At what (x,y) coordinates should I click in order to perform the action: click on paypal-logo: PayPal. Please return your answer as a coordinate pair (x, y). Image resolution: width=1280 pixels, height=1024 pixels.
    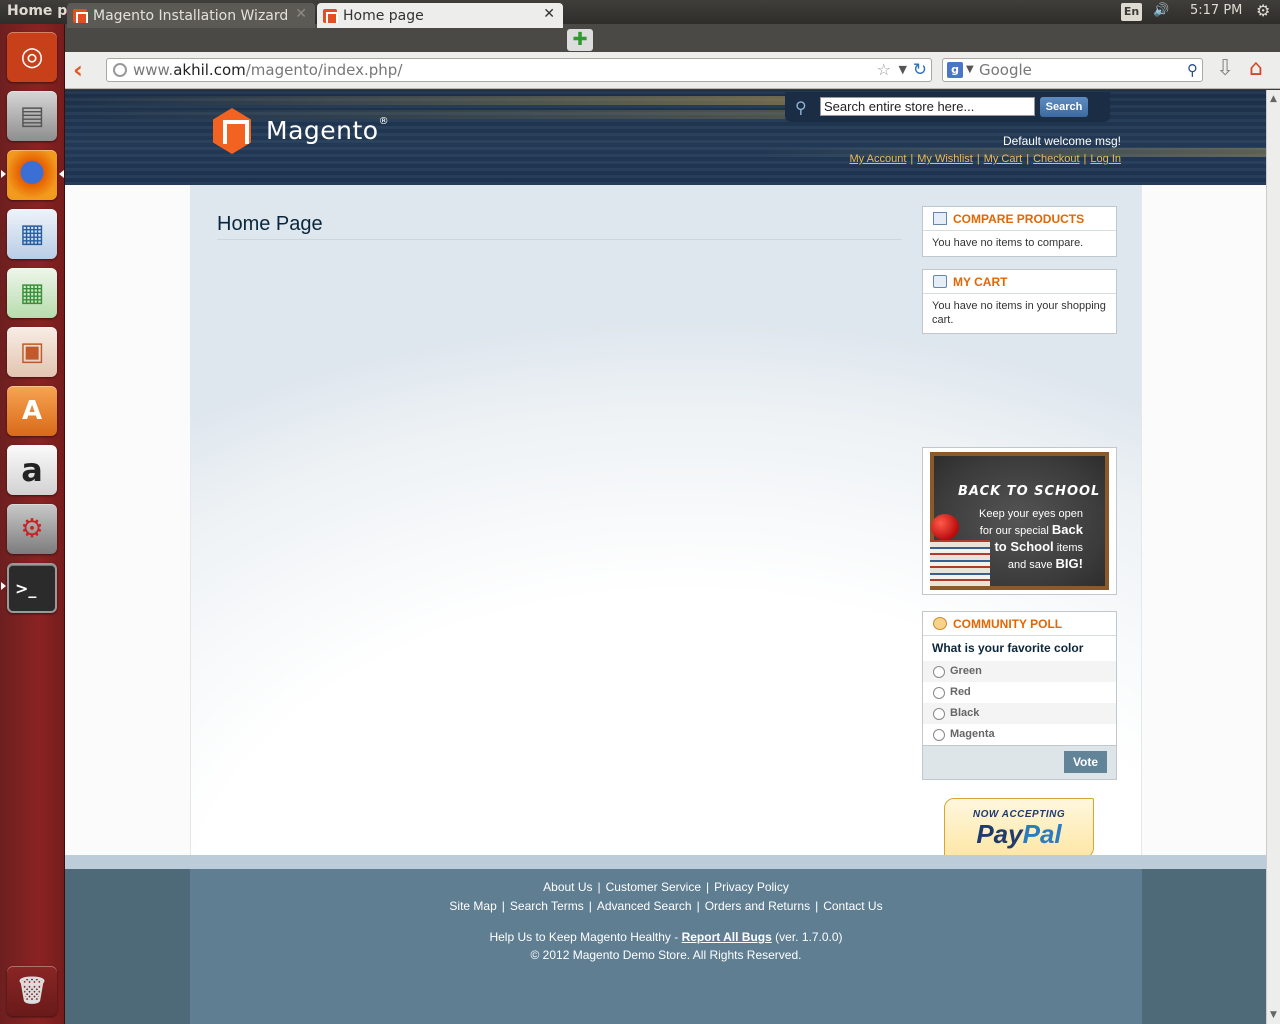
    Looking at the image, I should click on (1019, 834).